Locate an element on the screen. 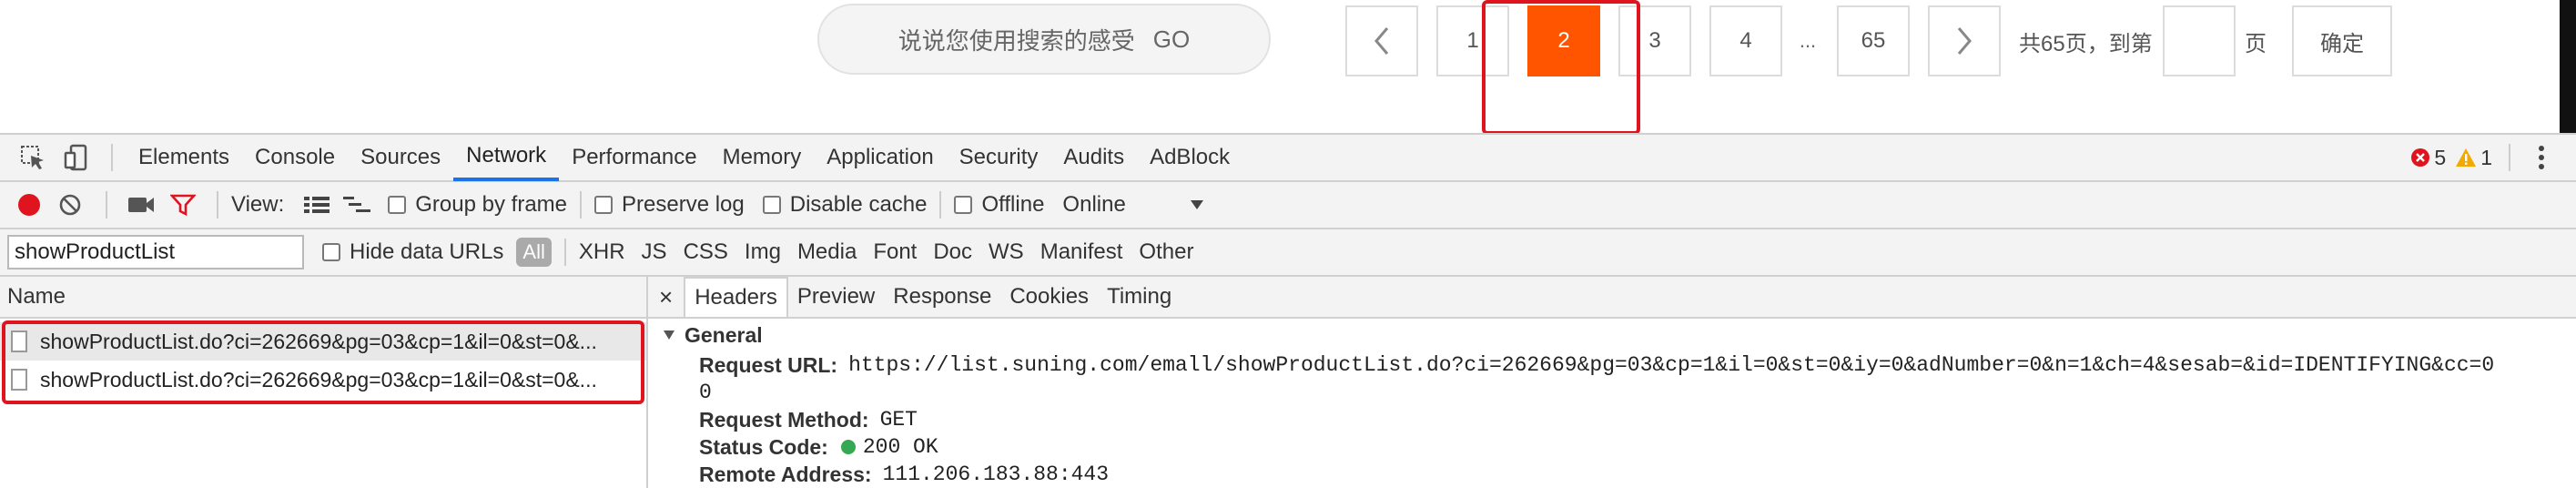 This screenshot has height=488, width=2576. tab-audits: Audits is located at coordinates (1093, 157).